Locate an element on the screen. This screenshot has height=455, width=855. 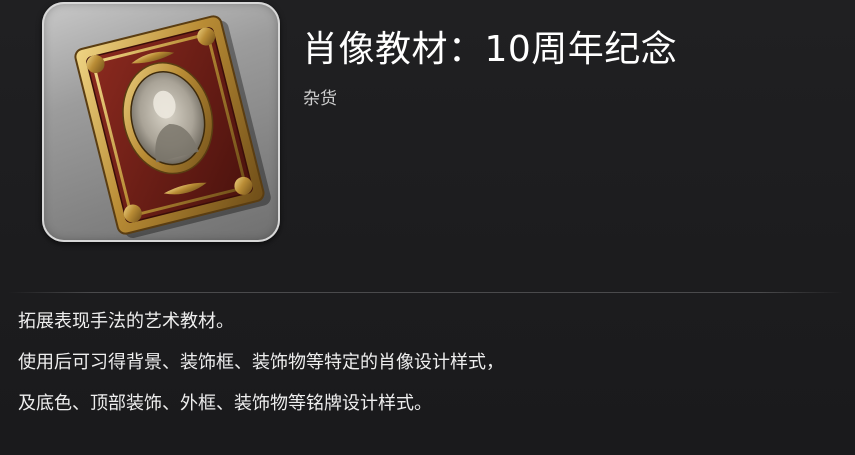
description-line: 拓展表现手法的艺术教材。 is located at coordinates (126, 321).